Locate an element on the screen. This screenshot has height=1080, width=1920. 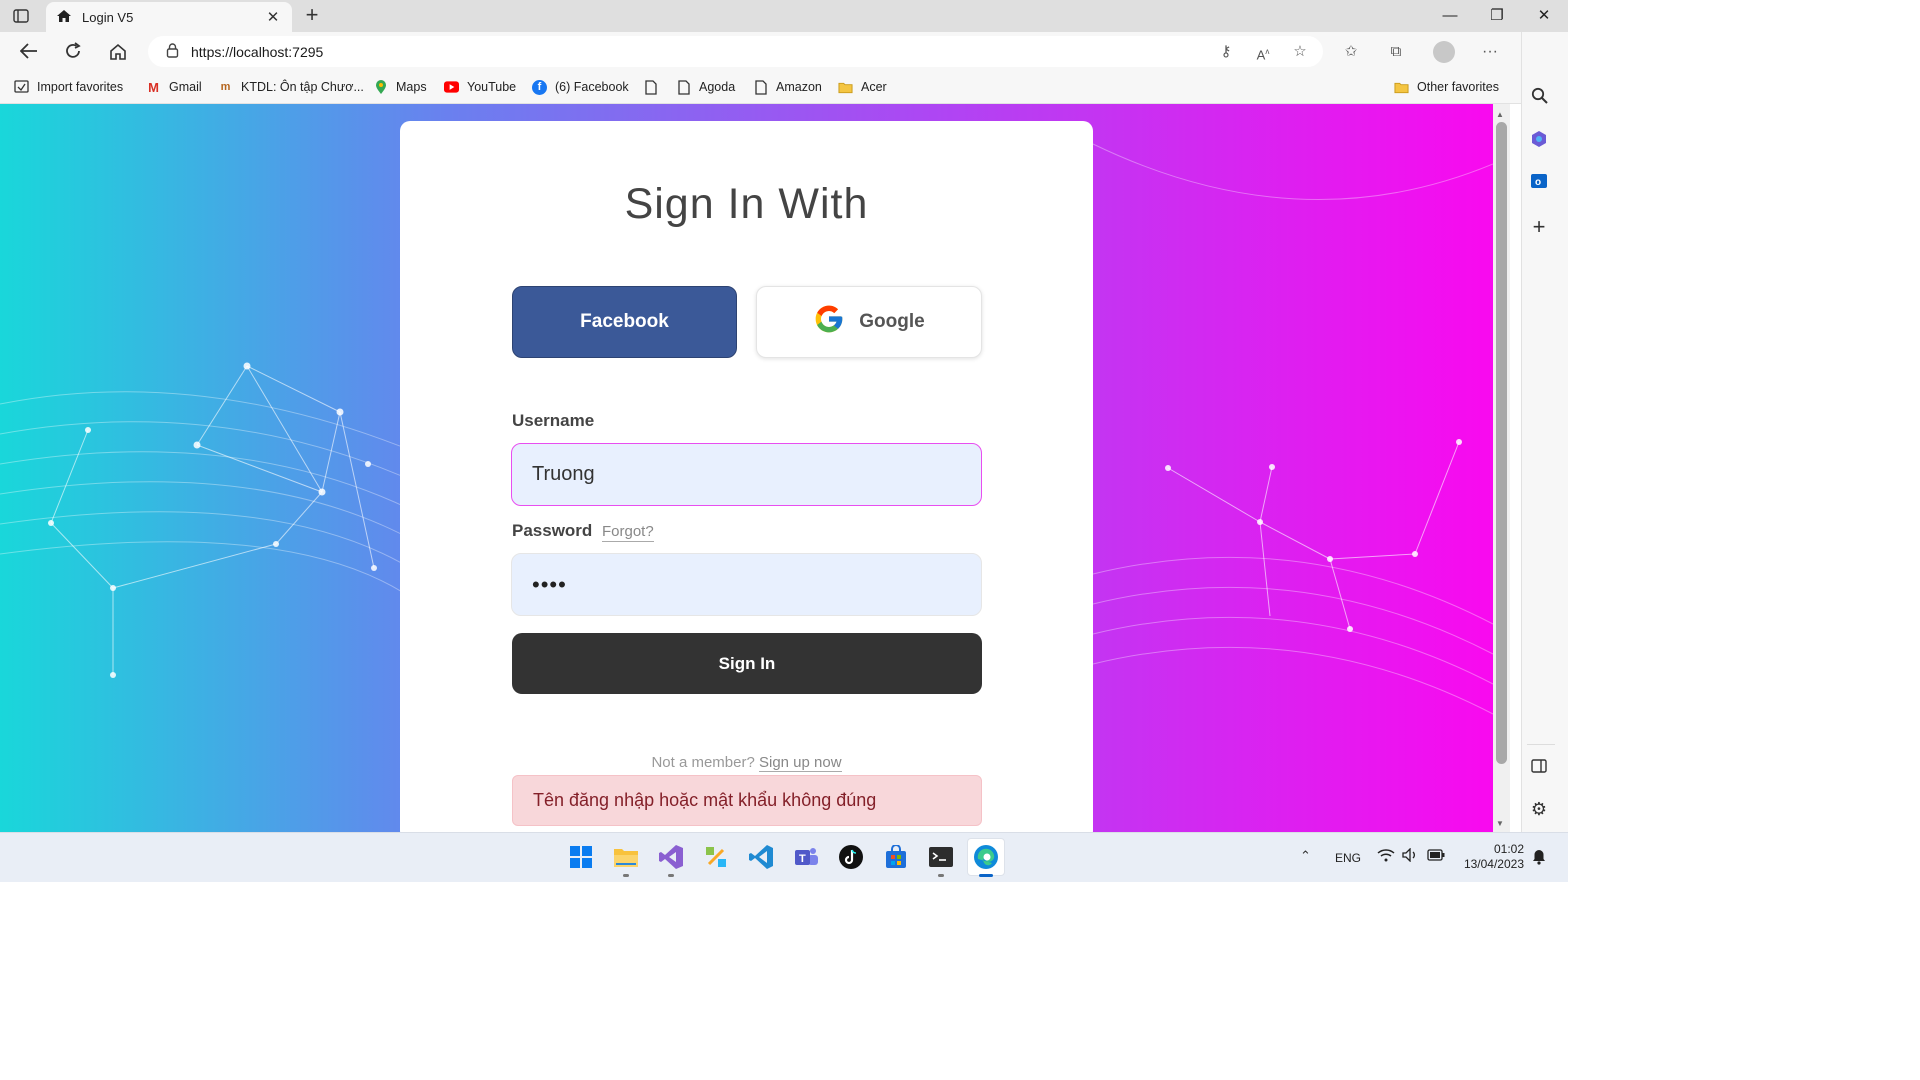
favorite-page is located at coordinates (654, 87).